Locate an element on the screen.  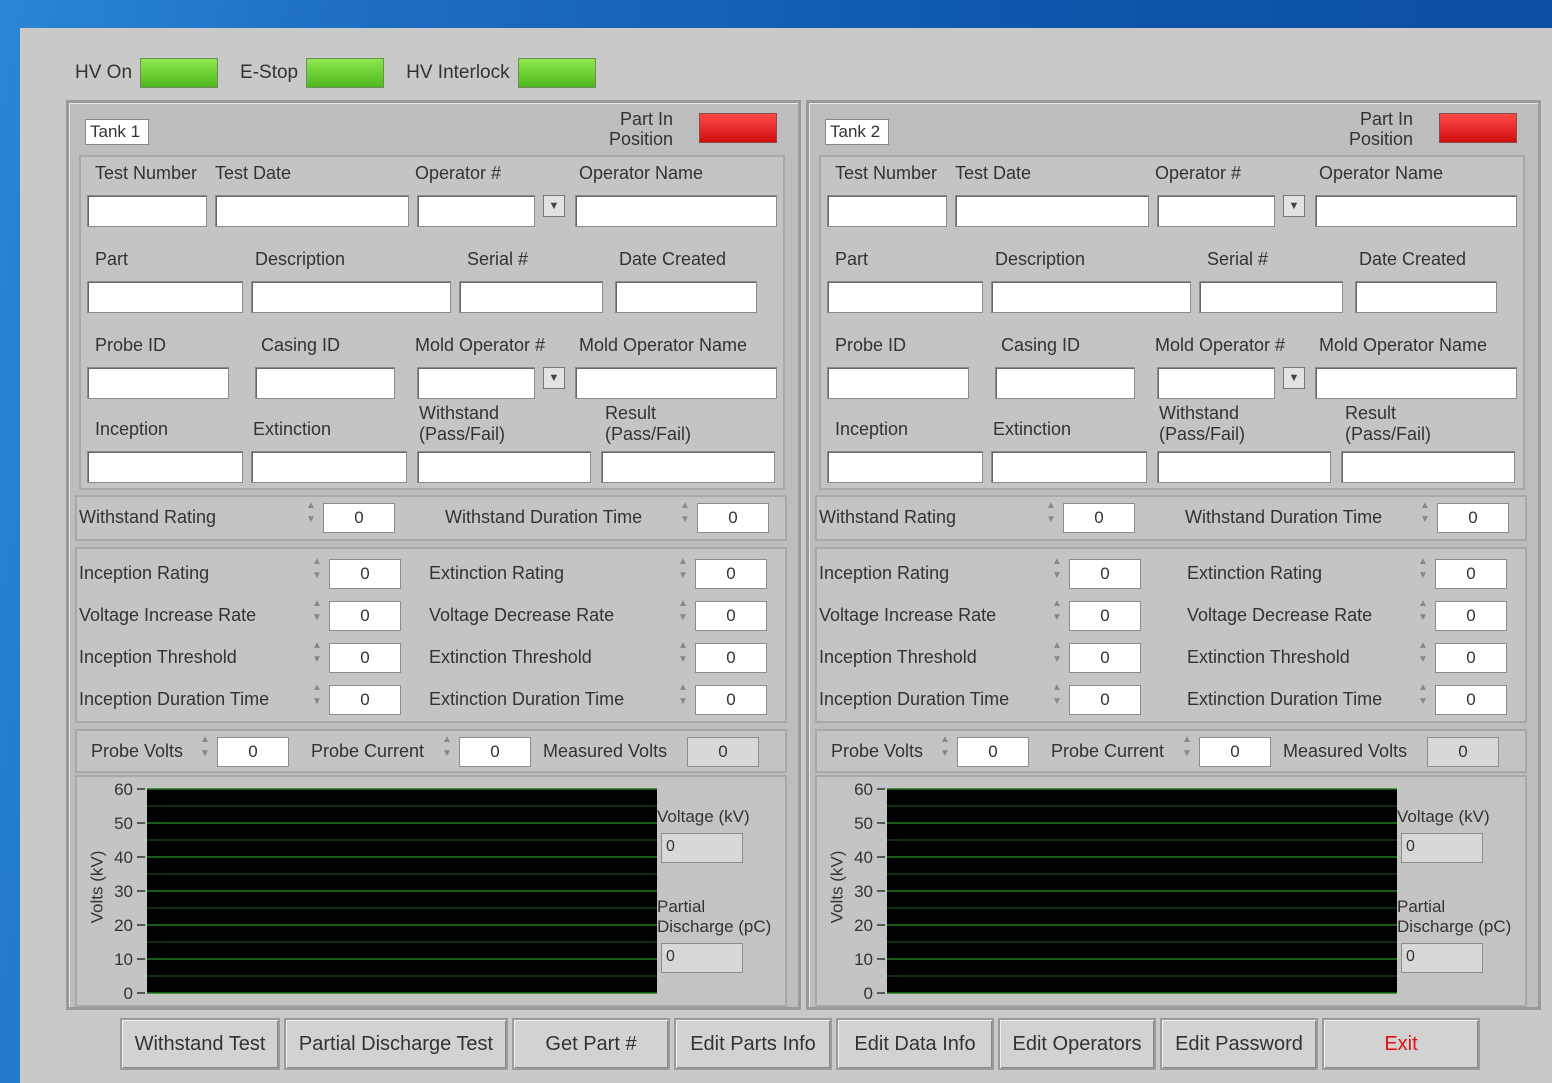
e-stop-led is located at coordinates (345, 73).